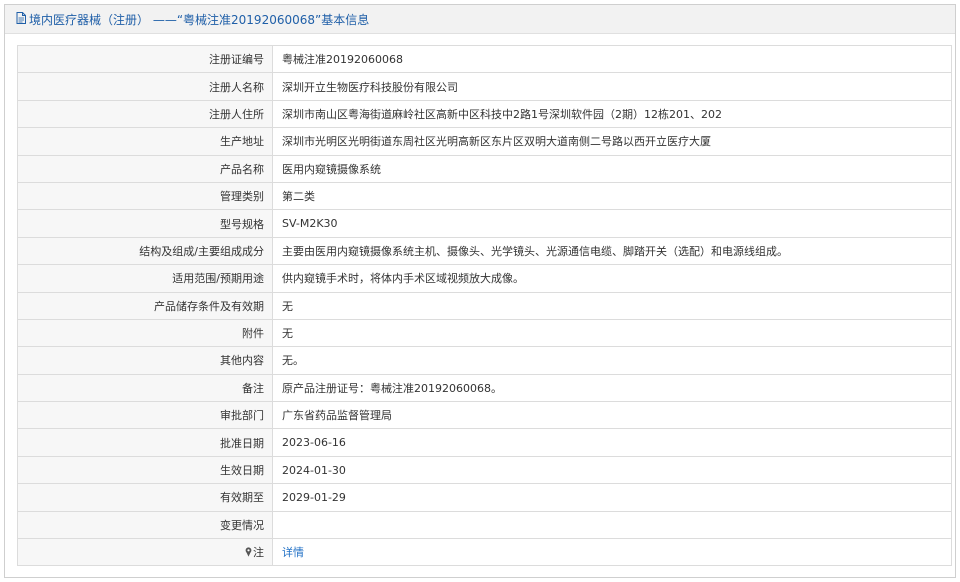 Image resolution: width=960 pixels, height=582 pixels. What do you see at coordinates (145, 388) in the screenshot?
I see `row-label: 备注` at bounding box center [145, 388].